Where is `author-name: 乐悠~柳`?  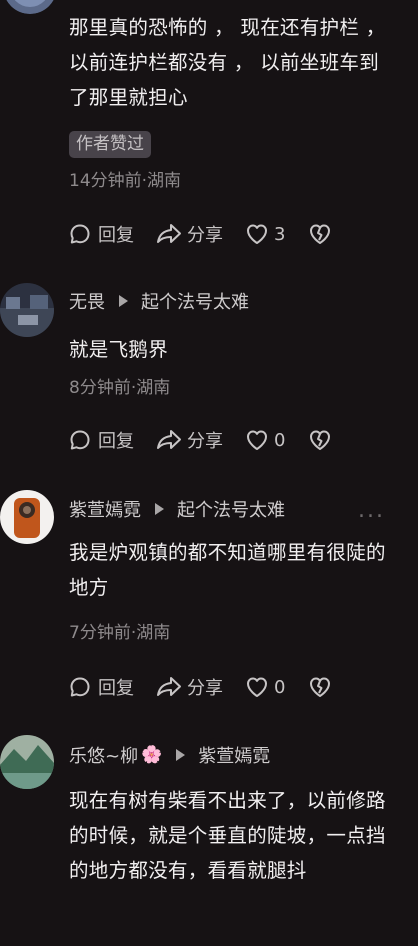
author-name: 乐悠~柳 is located at coordinates (103, 755).